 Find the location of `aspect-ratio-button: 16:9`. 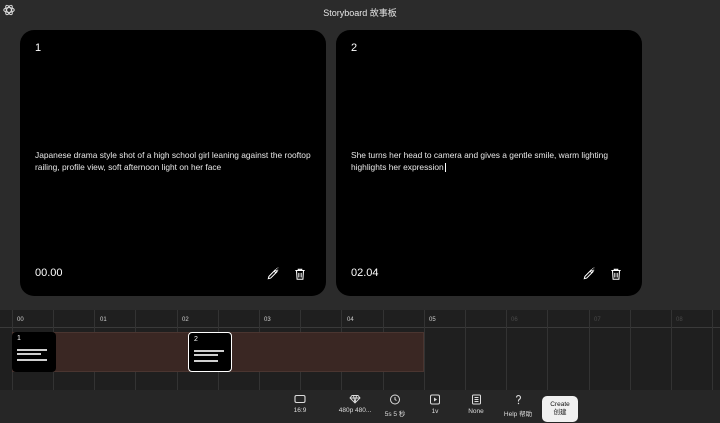

aspect-ratio-button: 16:9 is located at coordinates (300, 404).